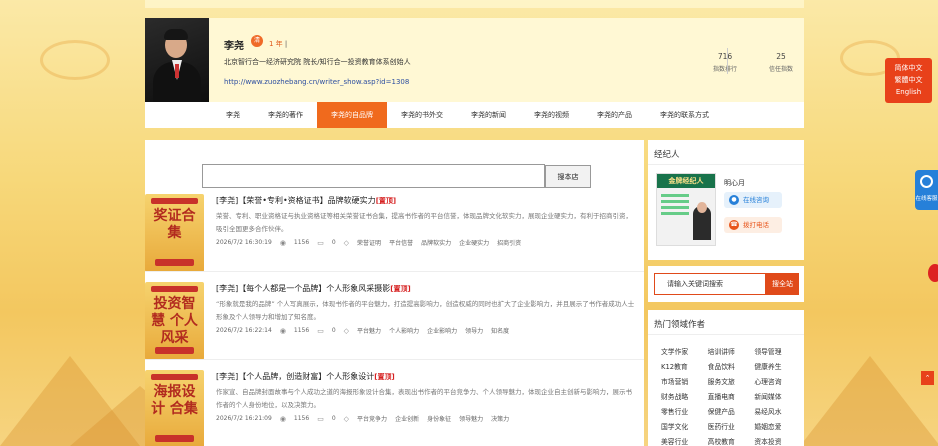 The height and width of the screenshot is (446, 938). Describe the element at coordinates (303, 288) in the screenshot. I see `article-title-text: [李尧]【每个人都是一个品牌】个人形象风采摄影` at that location.